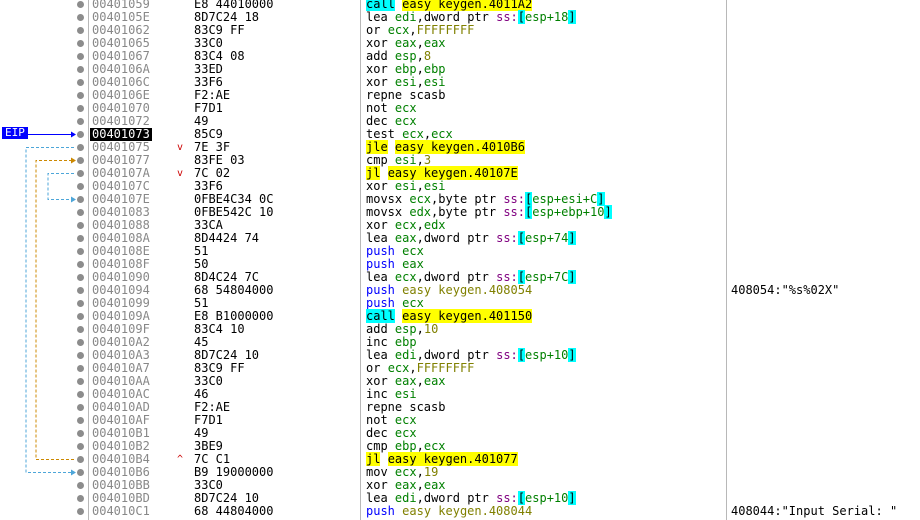 This screenshot has height=520, width=920. What do you see at coordinates (377, 108) in the screenshot?
I see `mnemonic: not` at bounding box center [377, 108].